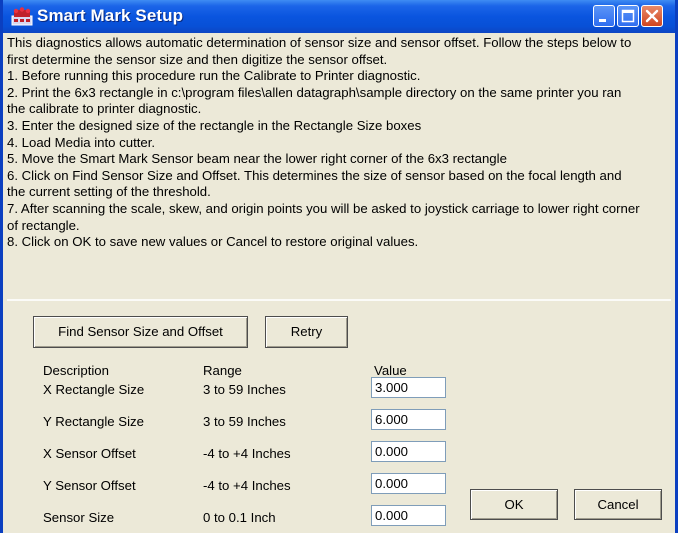  I want to click on close-button, so click(652, 16).